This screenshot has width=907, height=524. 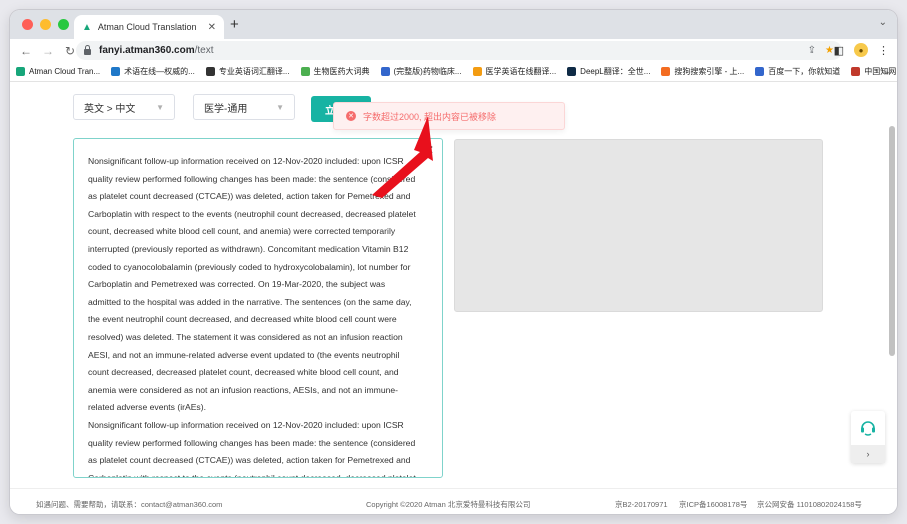 I want to click on bookmark-item: 生物医药大词典, so click(x=335, y=71).